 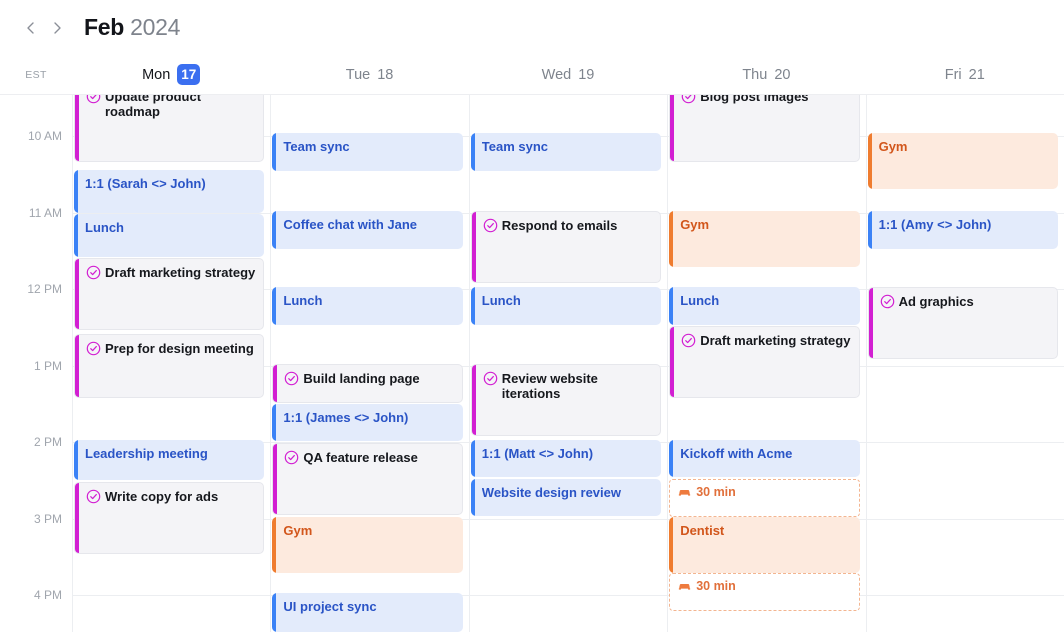 What do you see at coordinates (559, 225) in the screenshot?
I see `event-title: Respond to emails` at bounding box center [559, 225].